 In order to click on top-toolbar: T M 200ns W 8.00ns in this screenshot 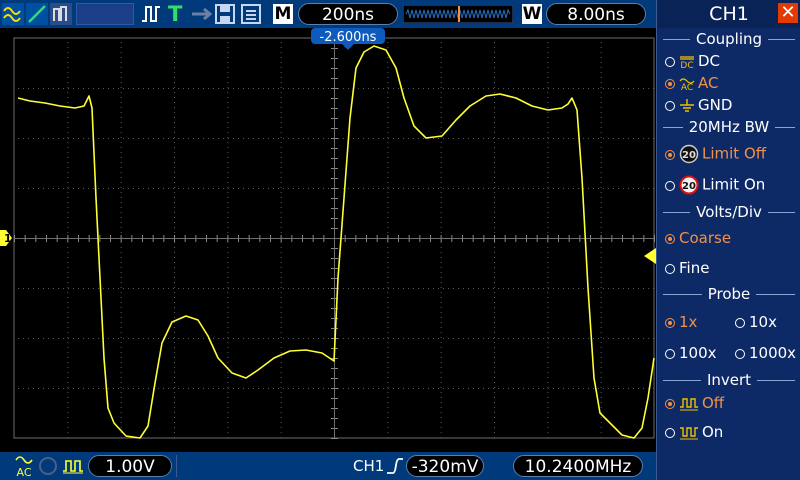, I will do `click(328, 14)`.